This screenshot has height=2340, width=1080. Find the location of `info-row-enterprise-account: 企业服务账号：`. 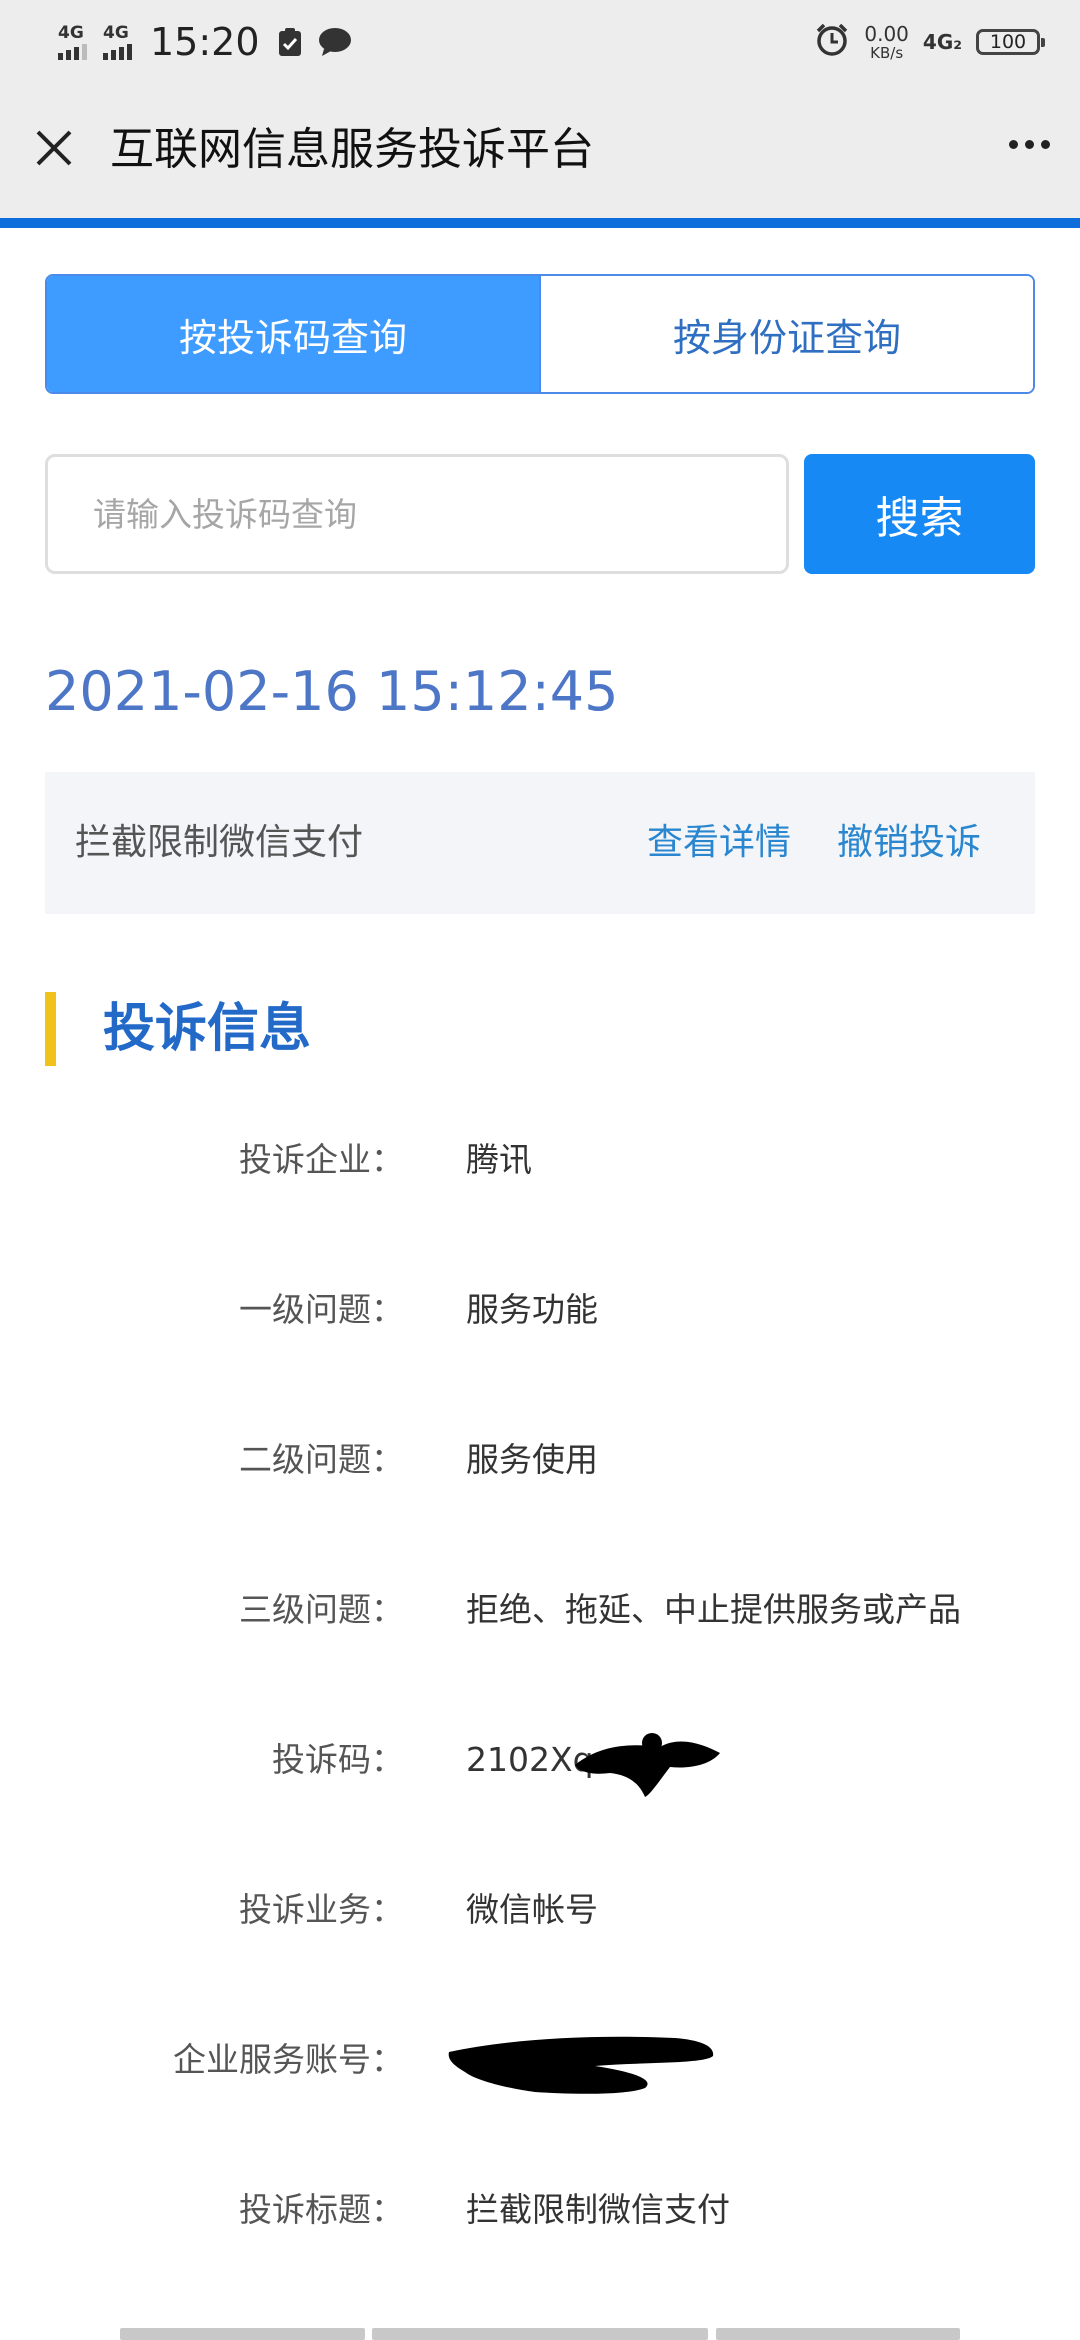

info-row-enterprise-account: 企业服务账号： is located at coordinates (540, 2062).